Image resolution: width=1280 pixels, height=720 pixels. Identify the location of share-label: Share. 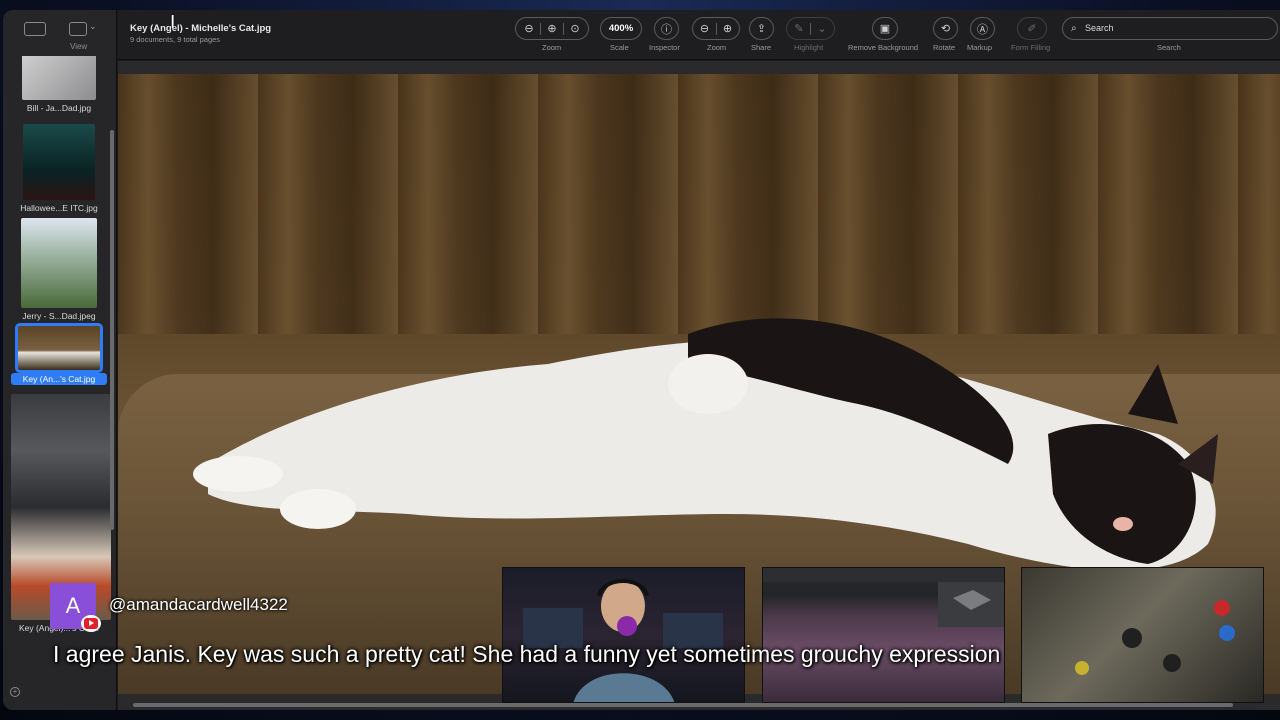
(761, 47).